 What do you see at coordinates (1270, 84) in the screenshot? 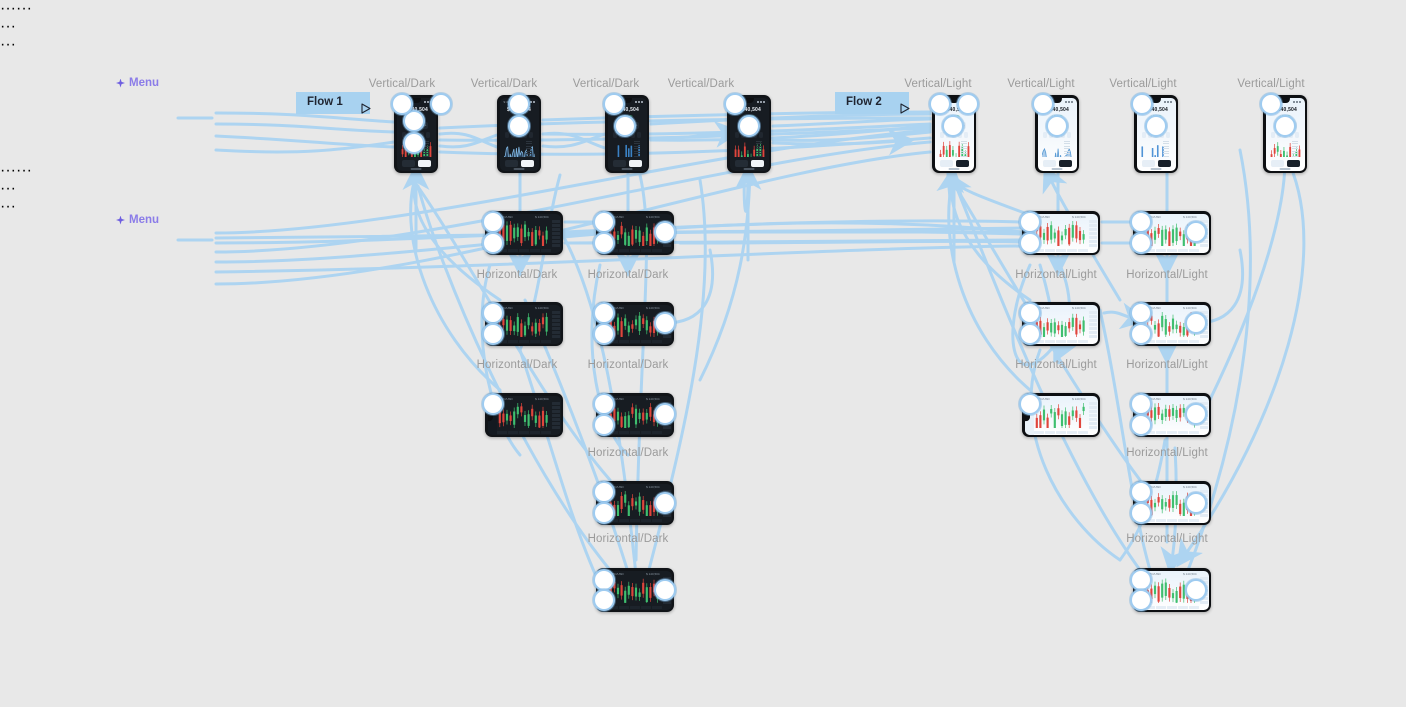
I see `frame-label: Vertical/Light` at bounding box center [1270, 84].